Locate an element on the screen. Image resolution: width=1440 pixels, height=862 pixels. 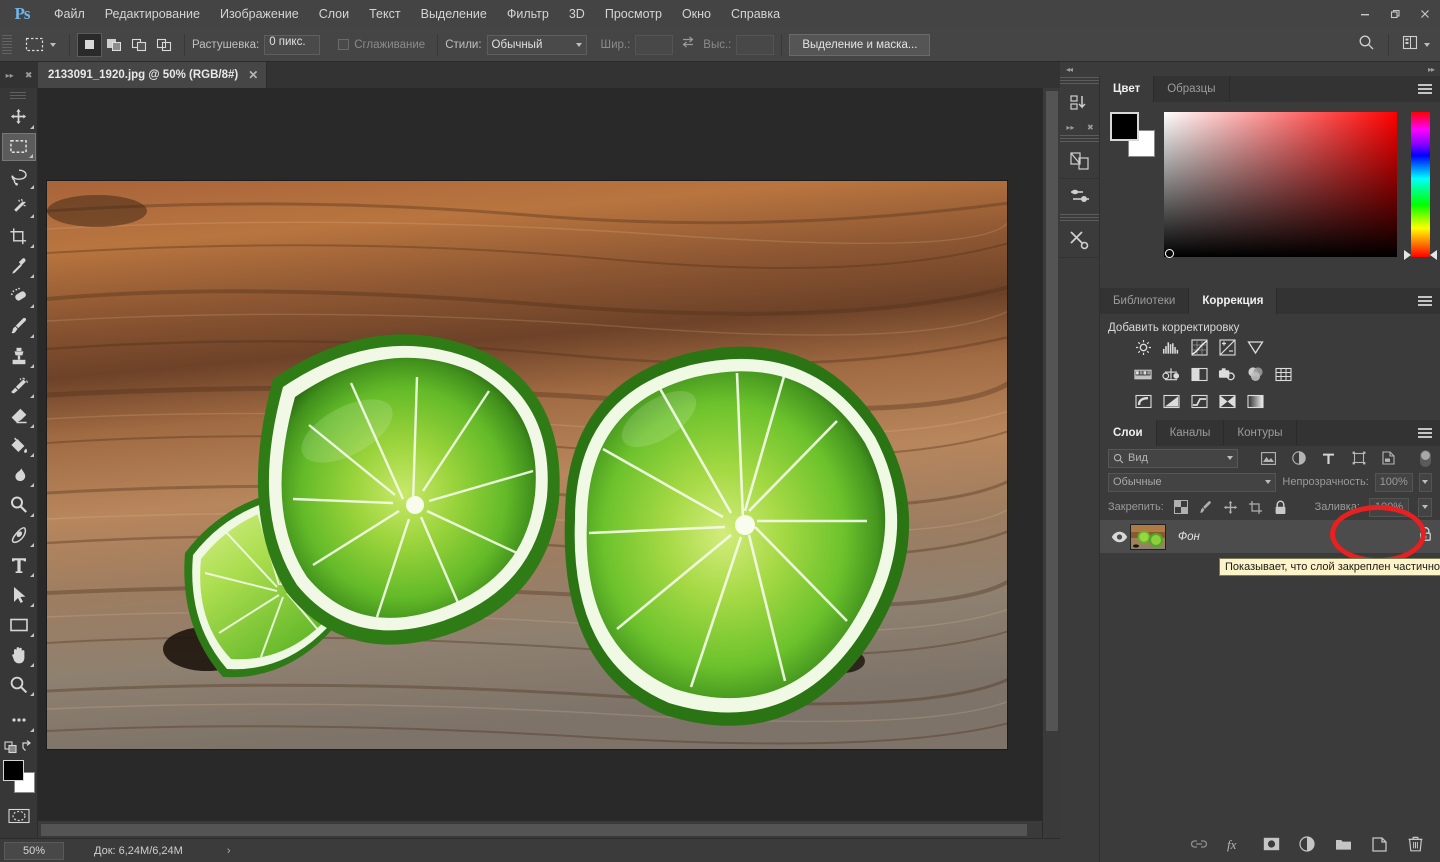
layer-row: Фон is located at coordinates (1270, 537).